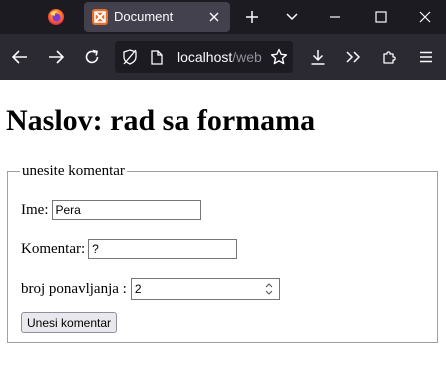 The height and width of the screenshot is (374, 446). I want to click on extensions-button, so click(390, 57).